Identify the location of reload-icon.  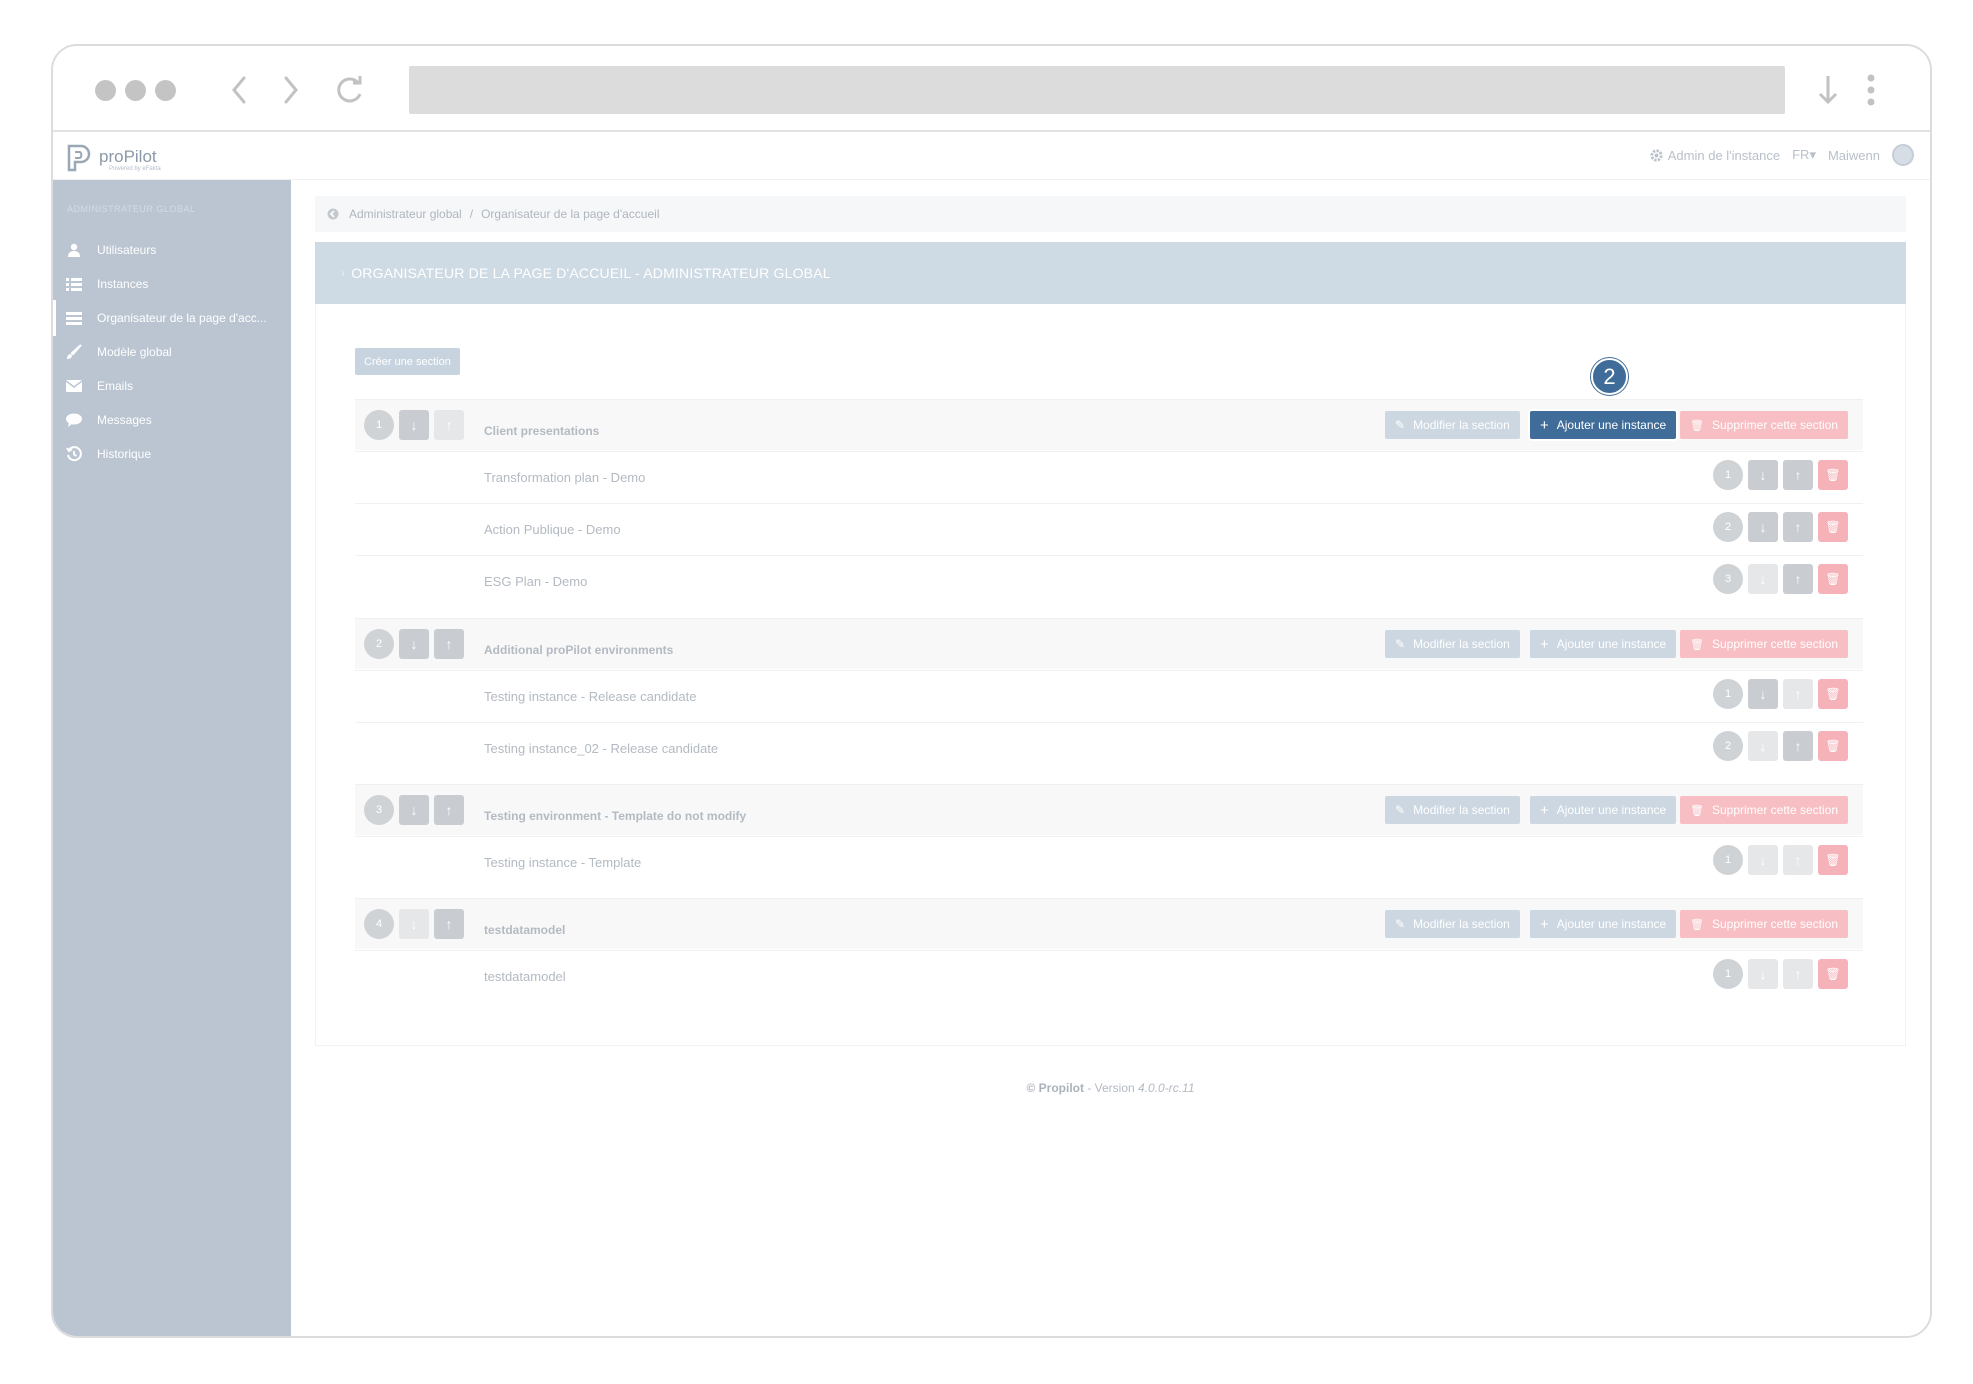
(349, 90).